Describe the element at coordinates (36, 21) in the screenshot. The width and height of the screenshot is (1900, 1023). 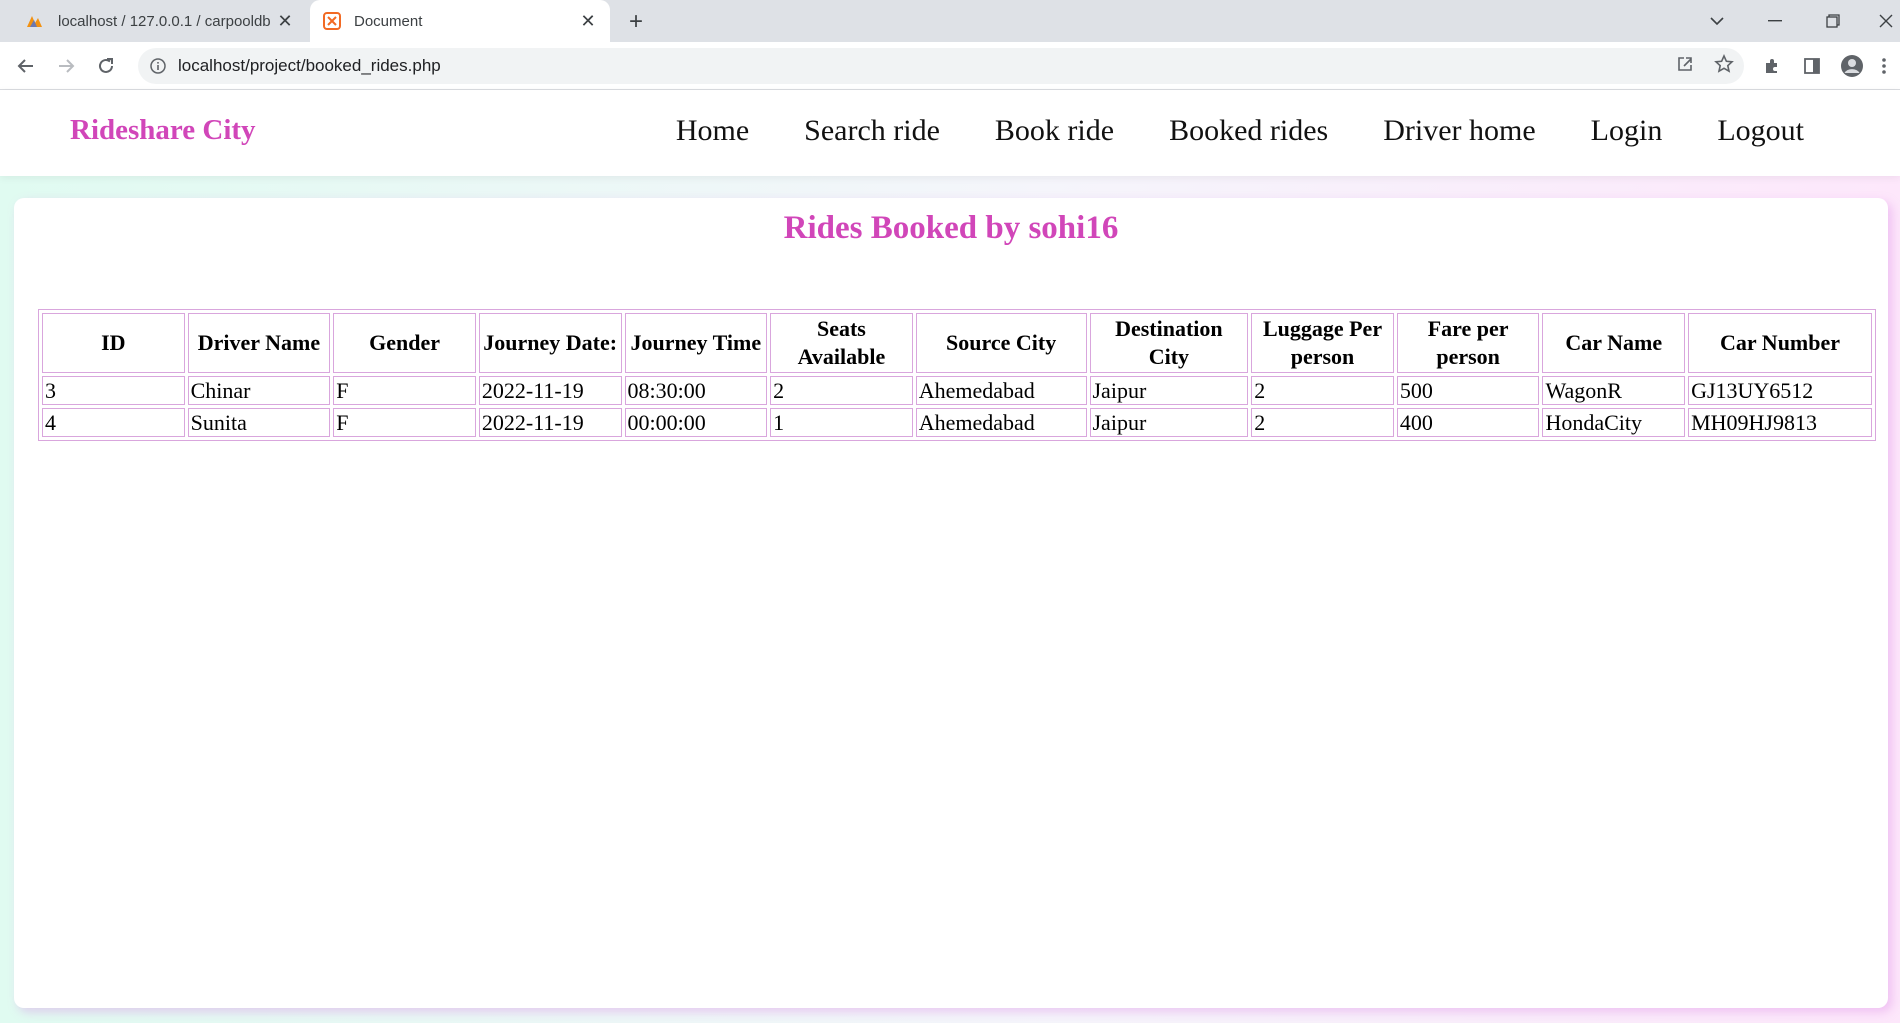
I see `phpmyadmin-icon` at that location.